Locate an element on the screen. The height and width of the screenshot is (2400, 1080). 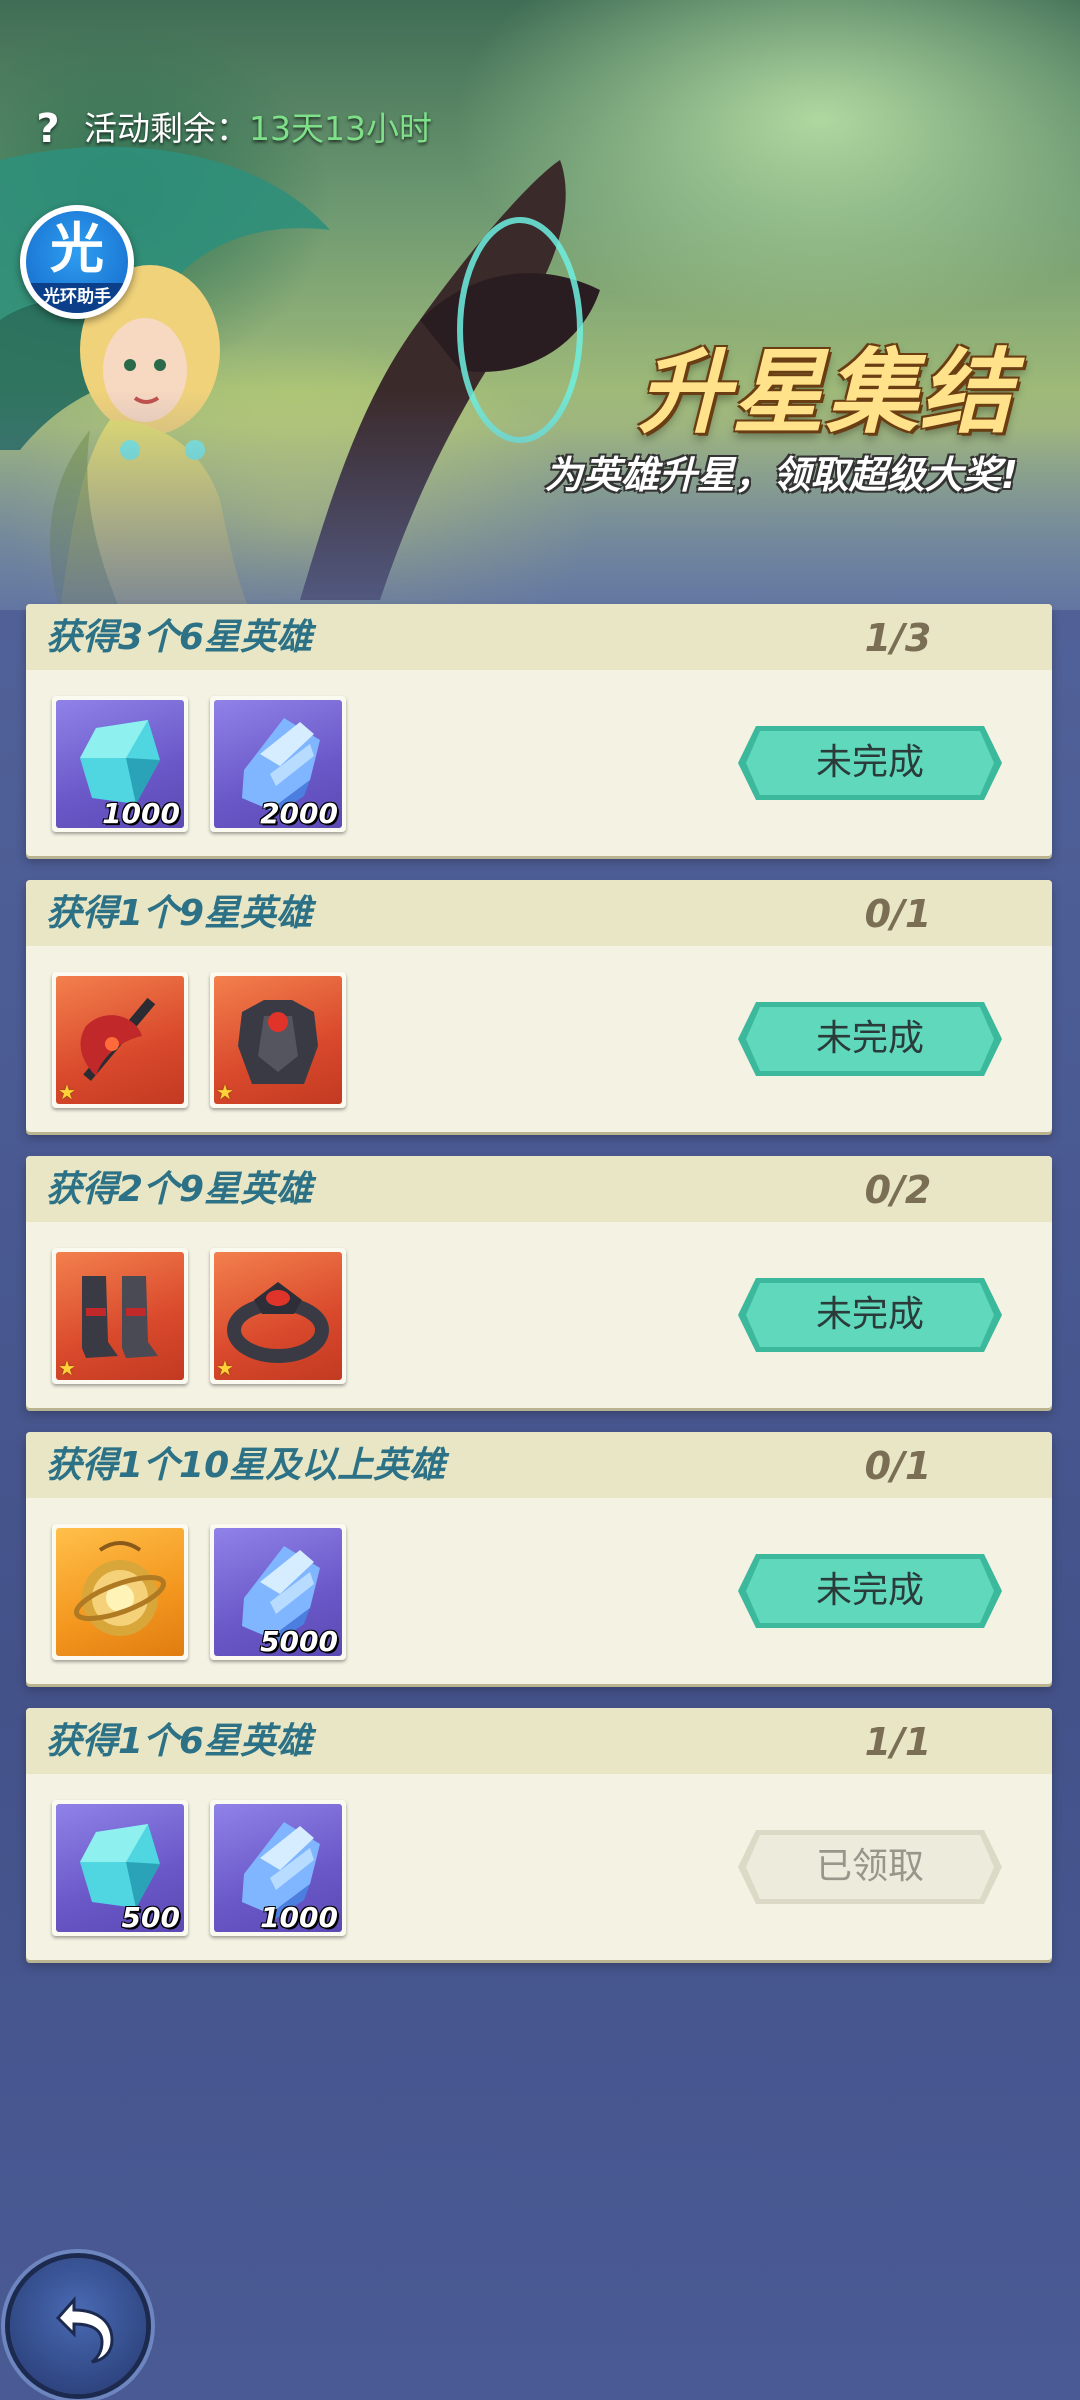
event-timer: 活动剩余：13天13小时 is located at coordinates (258, 129).